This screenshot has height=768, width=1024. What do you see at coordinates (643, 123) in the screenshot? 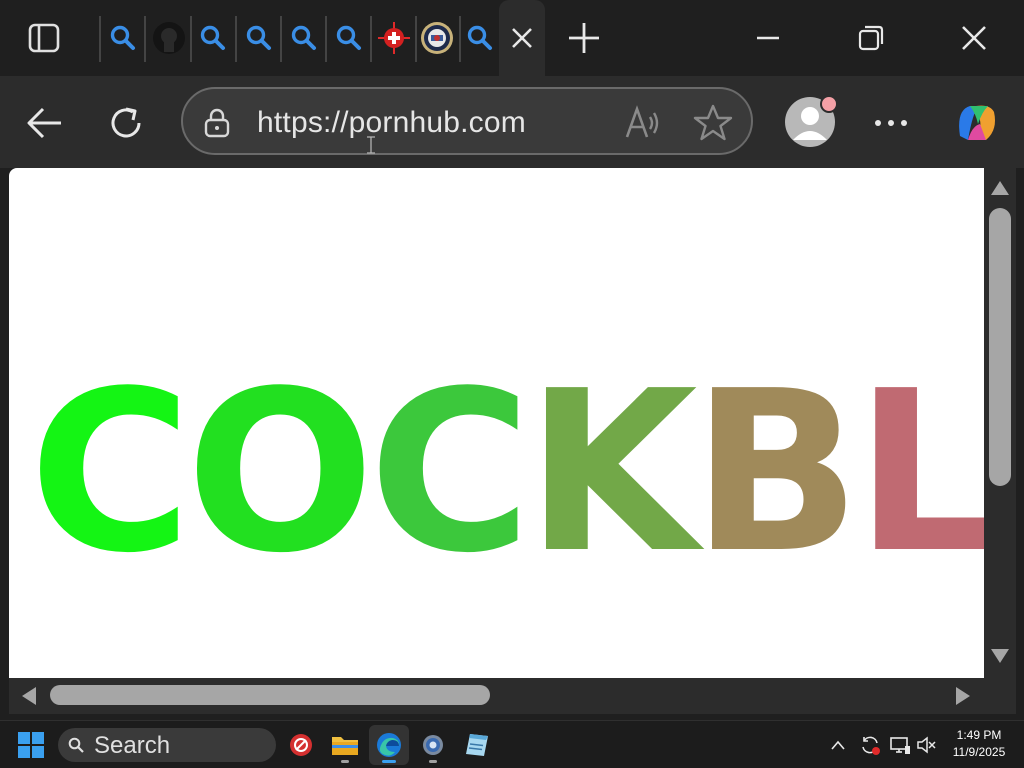
I see `read-aloud-icon` at bounding box center [643, 123].